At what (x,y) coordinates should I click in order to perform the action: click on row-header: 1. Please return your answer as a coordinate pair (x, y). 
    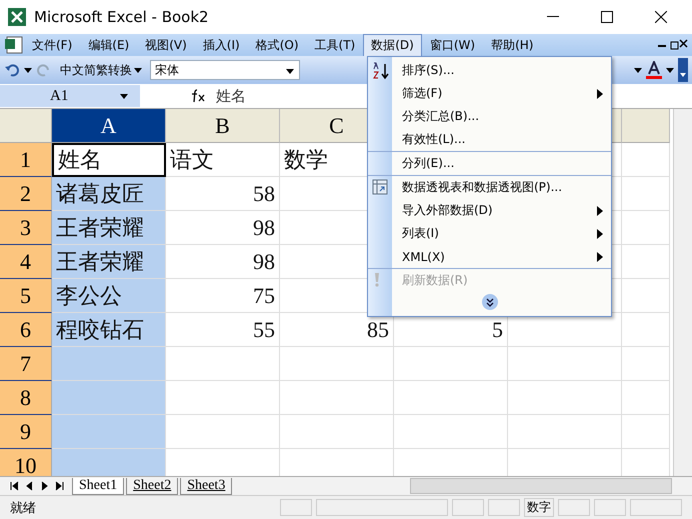
    Looking at the image, I should click on (26, 160).